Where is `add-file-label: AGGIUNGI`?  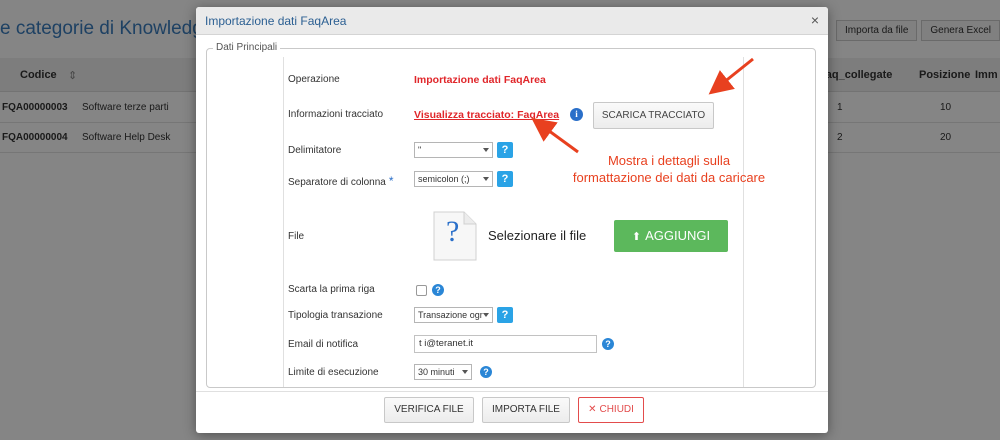
add-file-label: AGGIUNGI is located at coordinates (678, 235).